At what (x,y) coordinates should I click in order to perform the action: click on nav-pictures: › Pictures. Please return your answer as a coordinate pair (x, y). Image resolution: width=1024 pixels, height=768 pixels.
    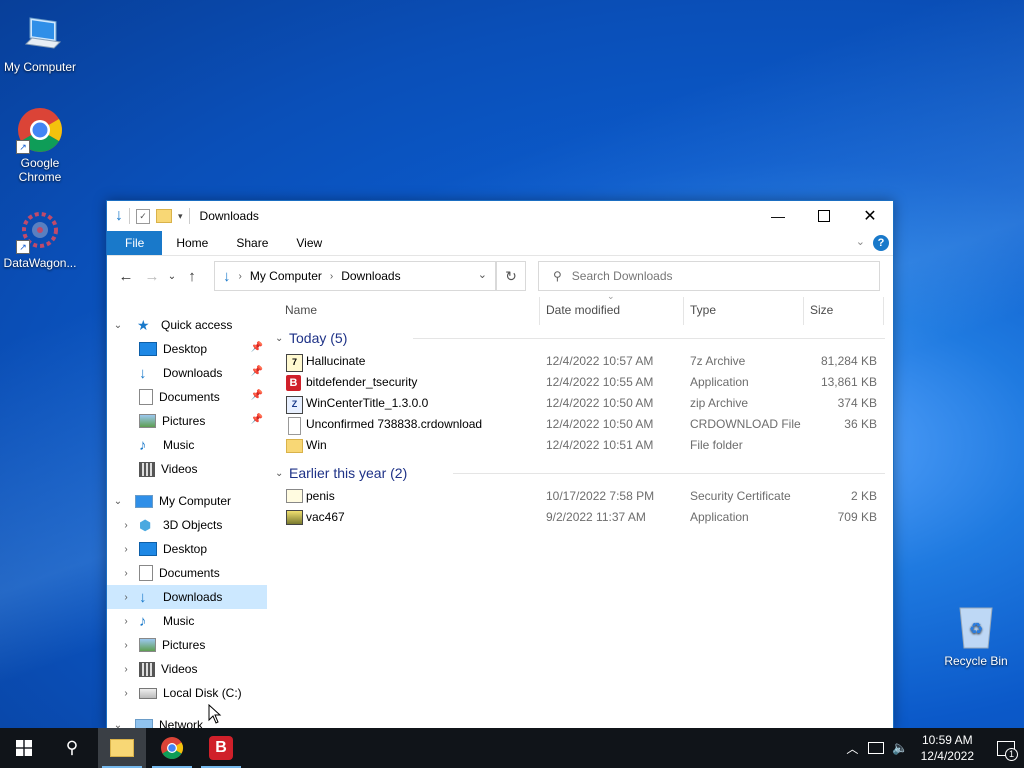
    Looking at the image, I should click on (187, 645).